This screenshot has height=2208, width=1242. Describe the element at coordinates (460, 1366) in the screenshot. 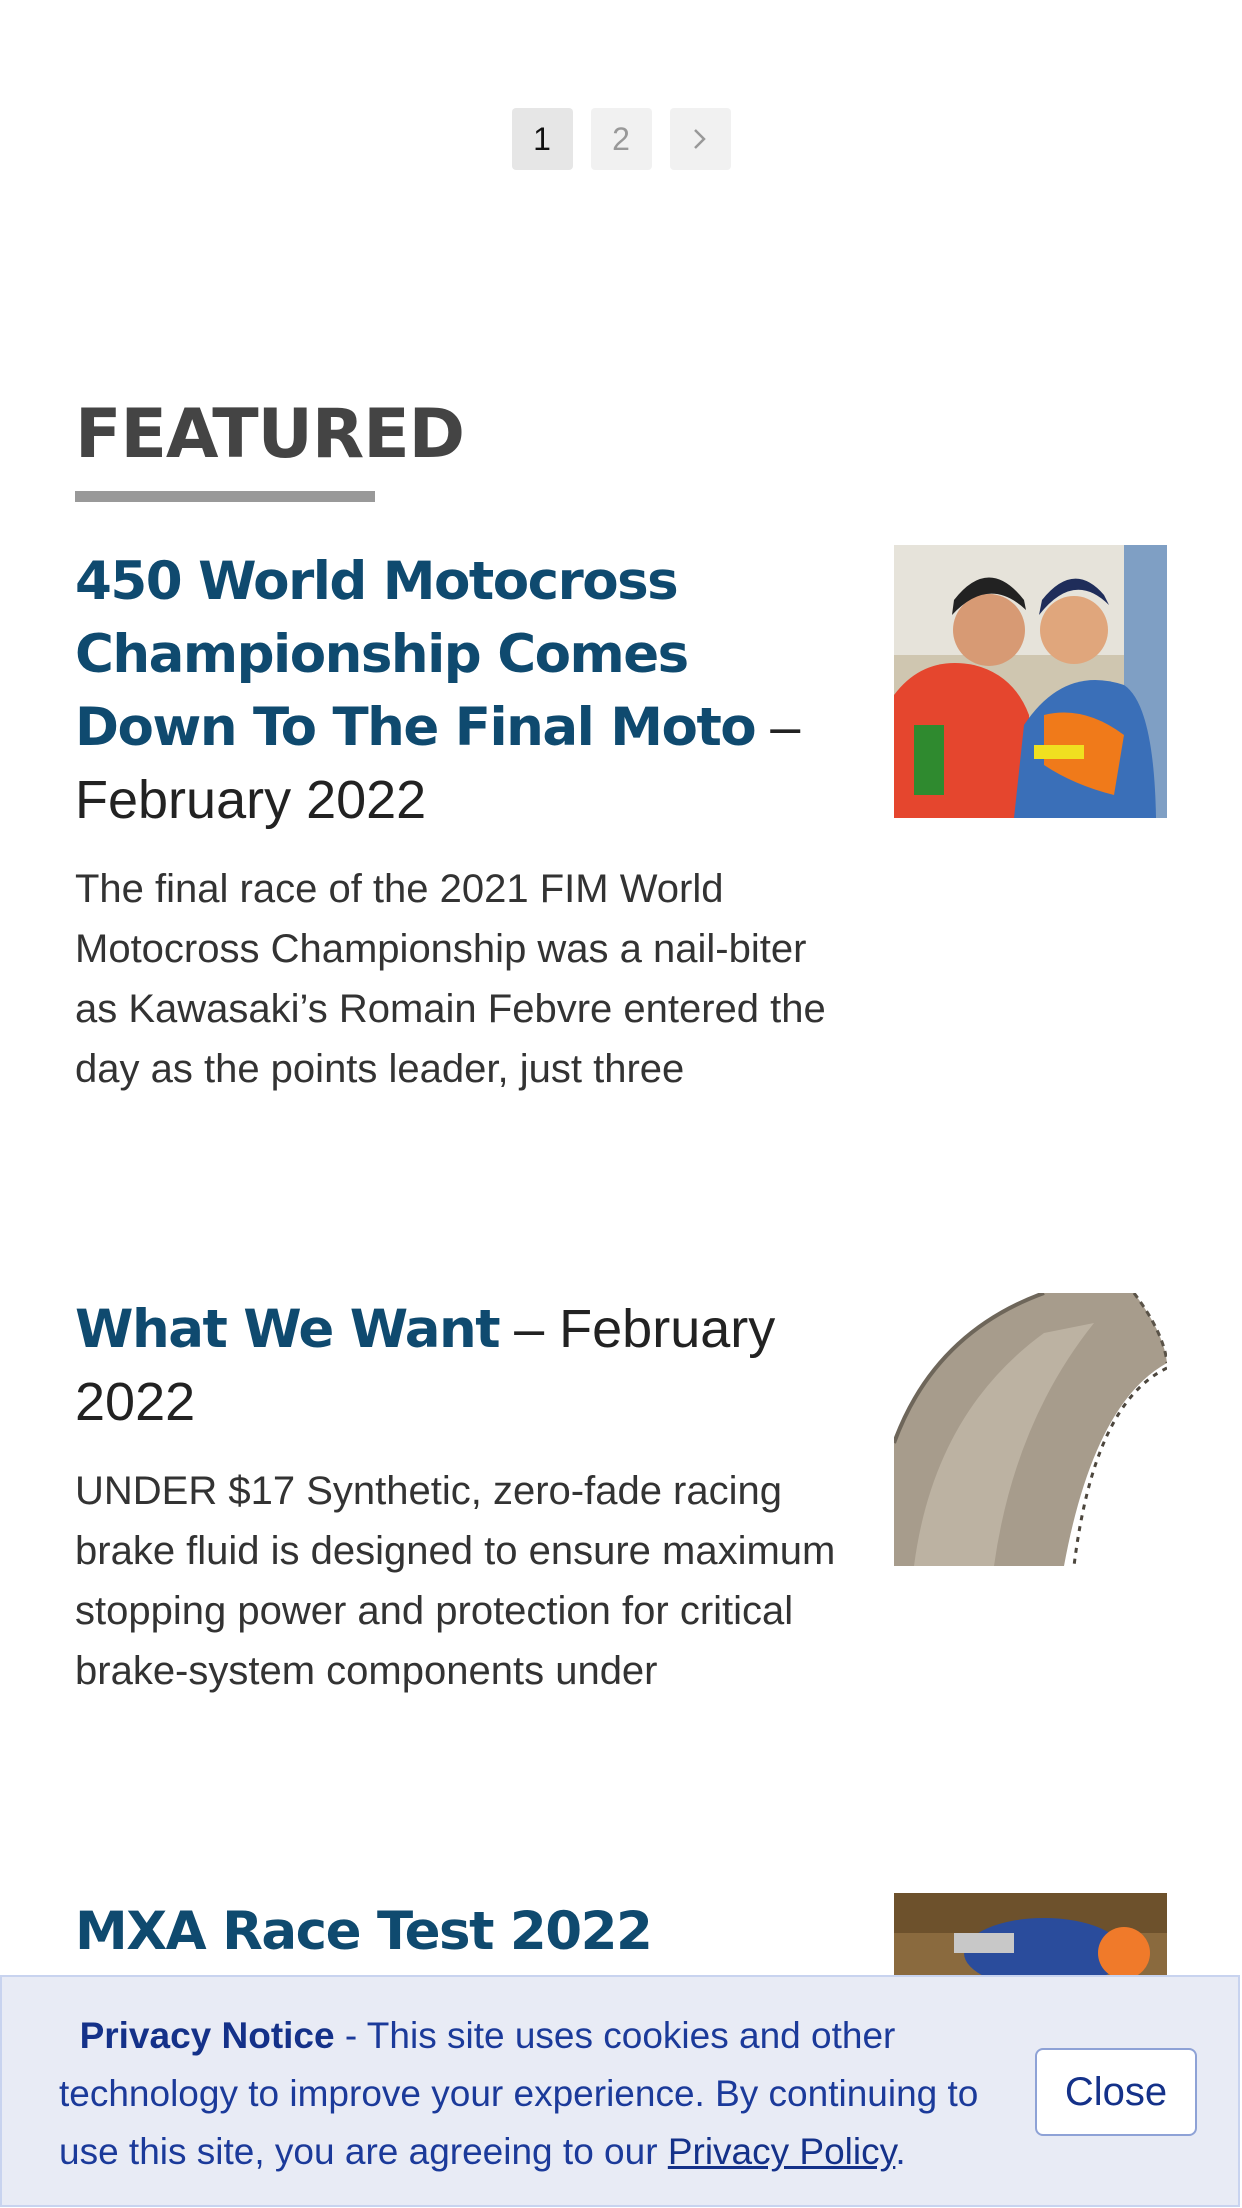

I see `article-heading: What We Want – February 2022` at that location.